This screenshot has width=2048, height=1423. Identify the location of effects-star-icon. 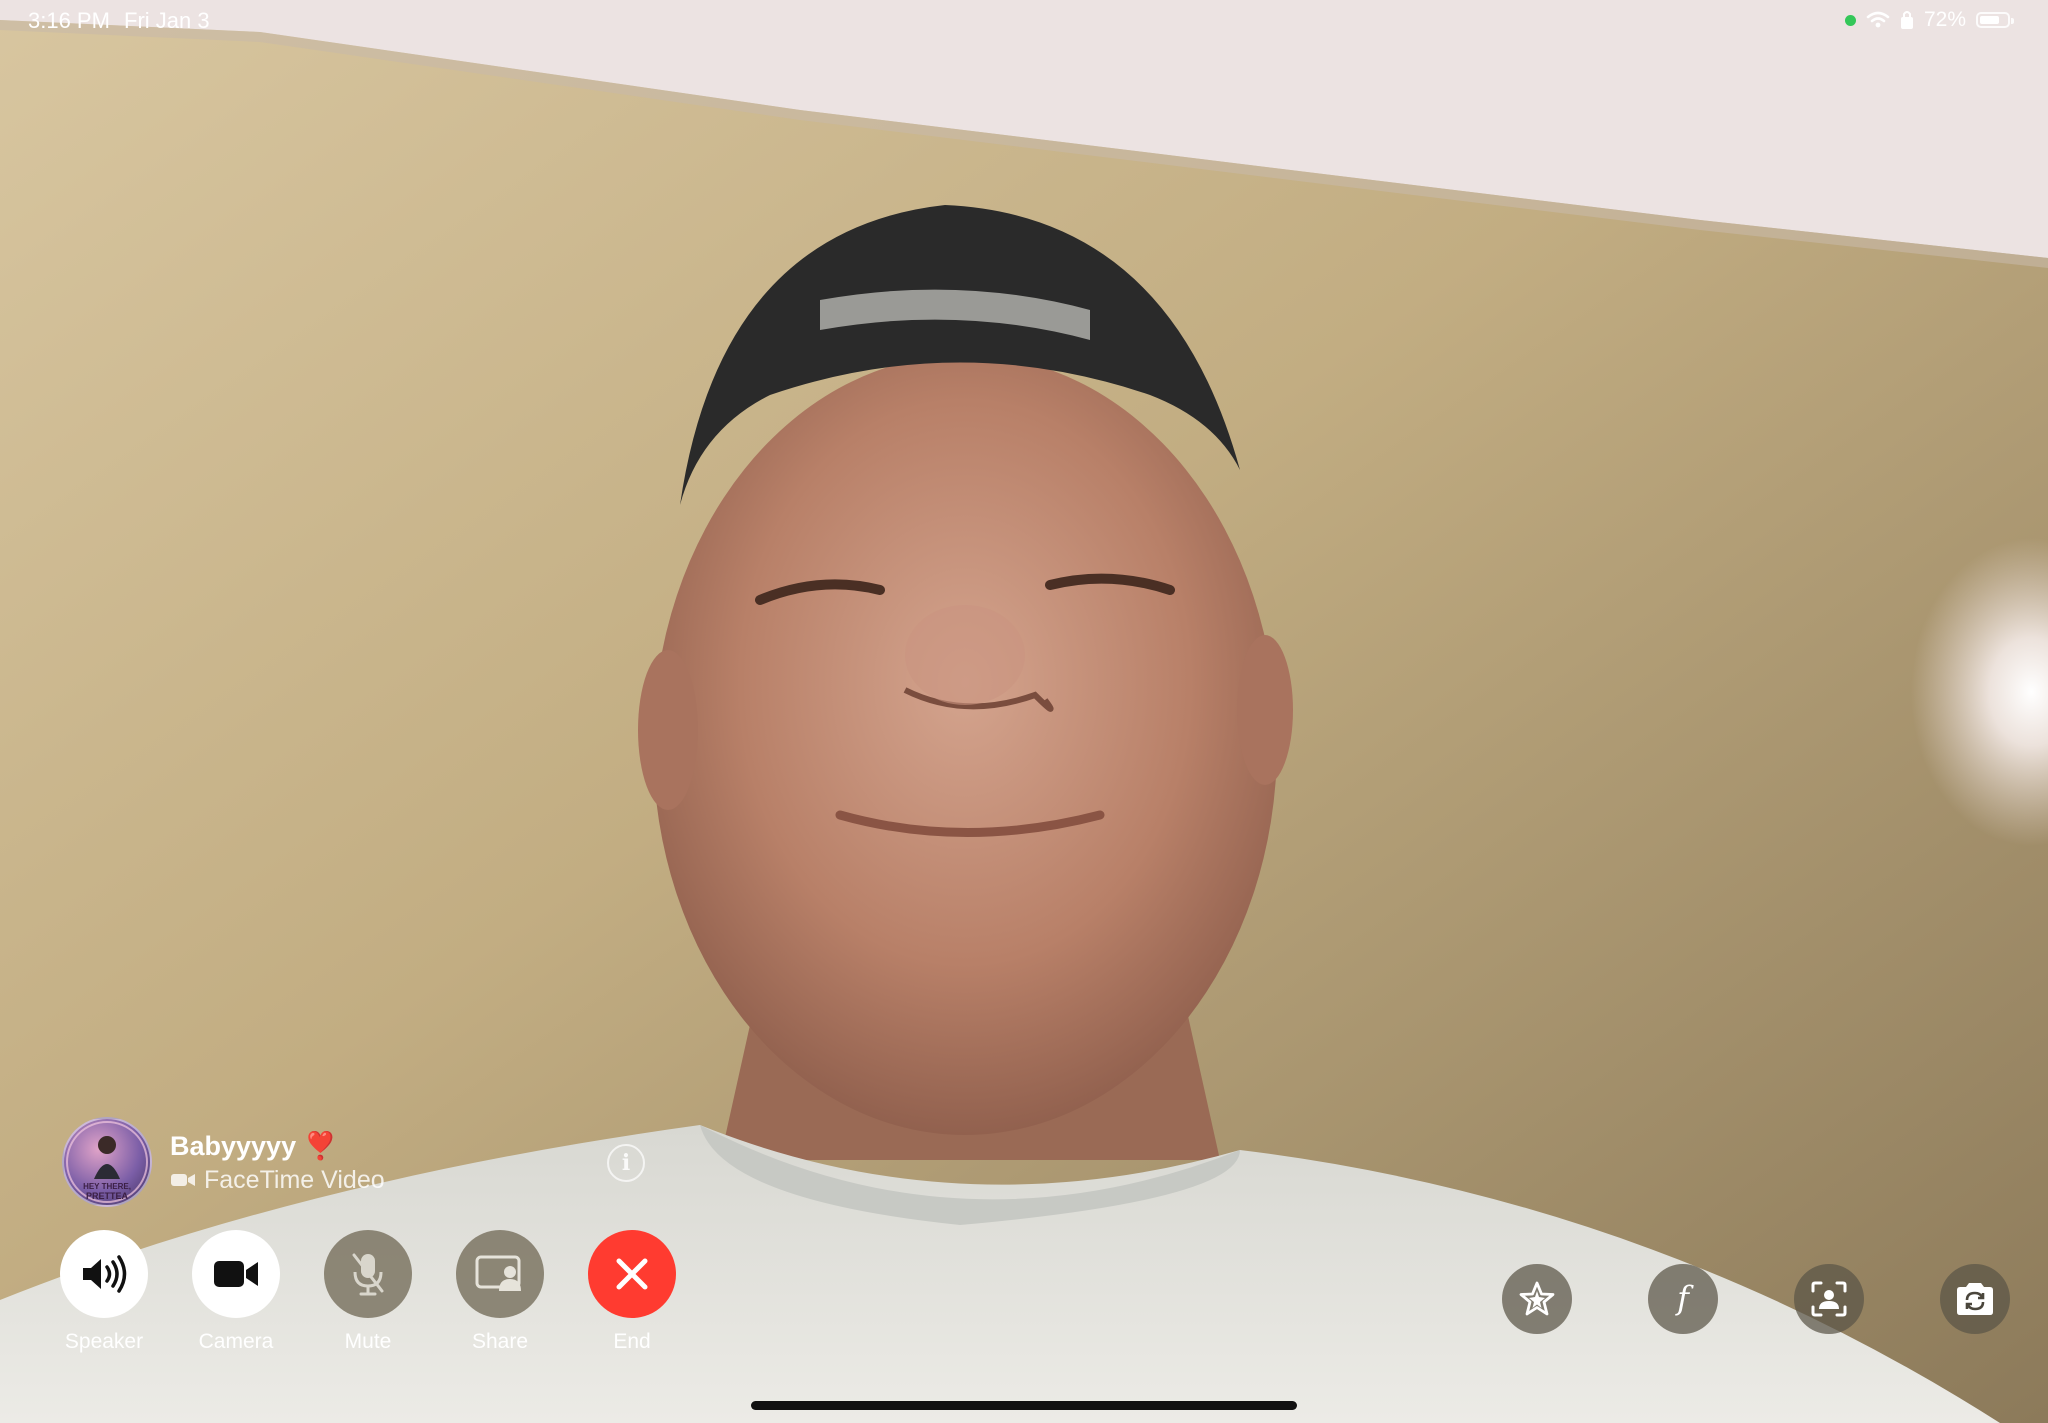
(1537, 1298).